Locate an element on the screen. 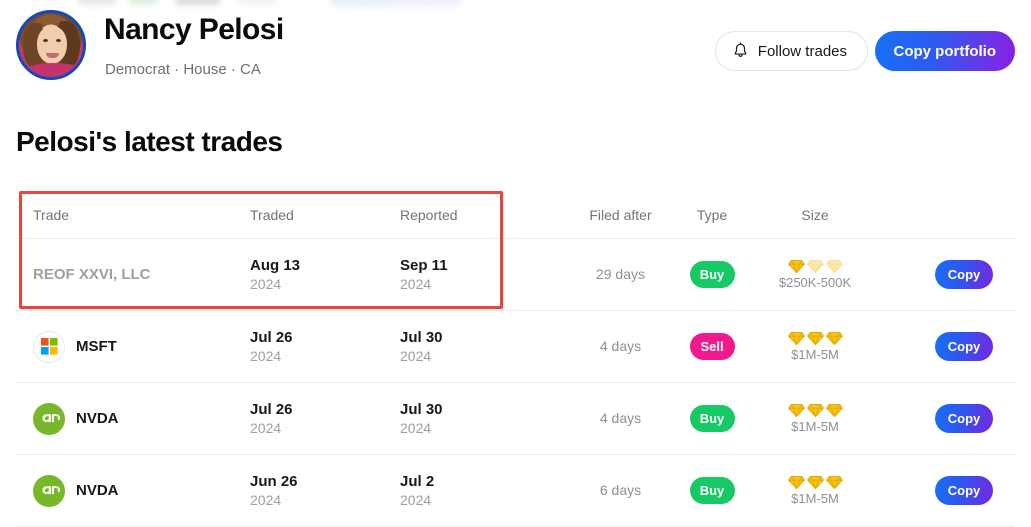 This screenshot has width=1031, height=527. gem-icon-empty is located at coordinates (834, 266).